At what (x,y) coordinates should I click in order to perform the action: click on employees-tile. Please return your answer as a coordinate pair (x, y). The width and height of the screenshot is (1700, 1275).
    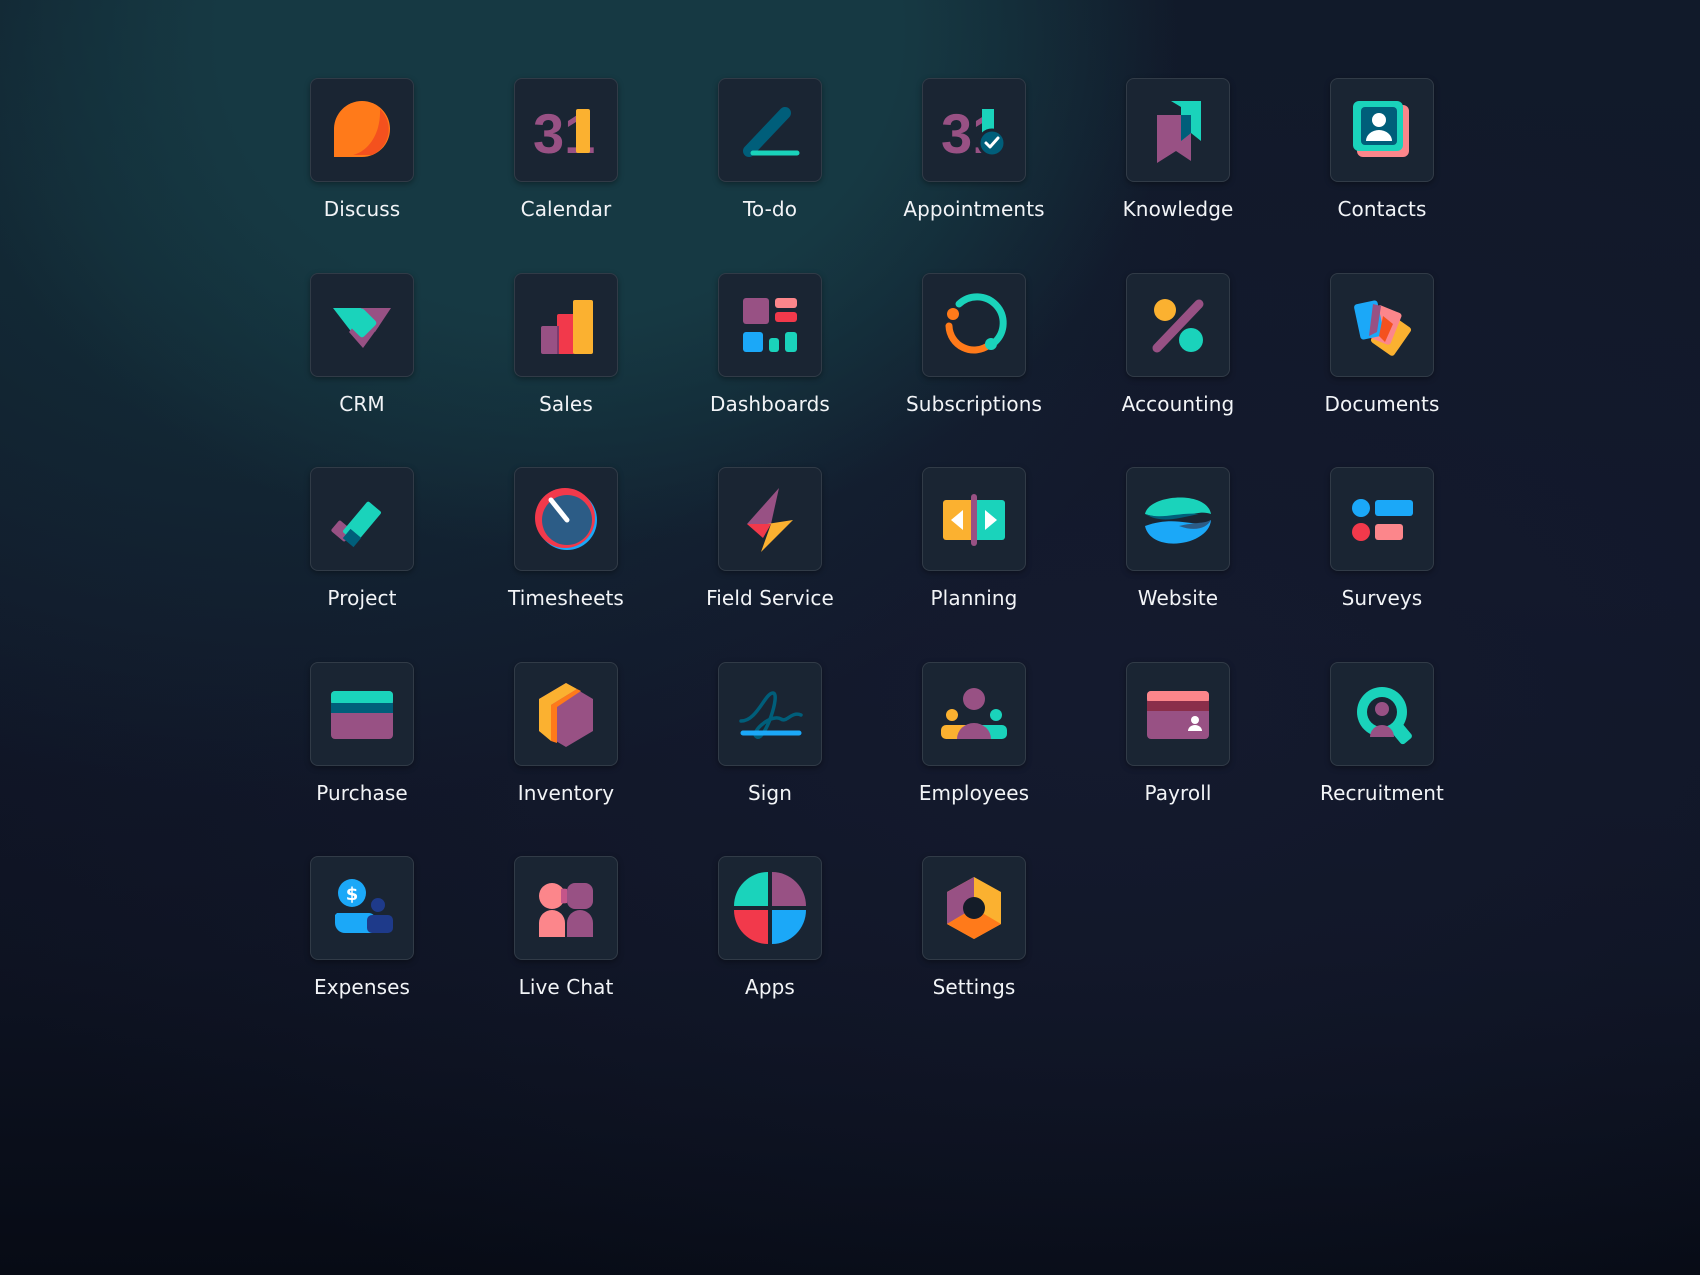
    Looking at the image, I should click on (974, 713).